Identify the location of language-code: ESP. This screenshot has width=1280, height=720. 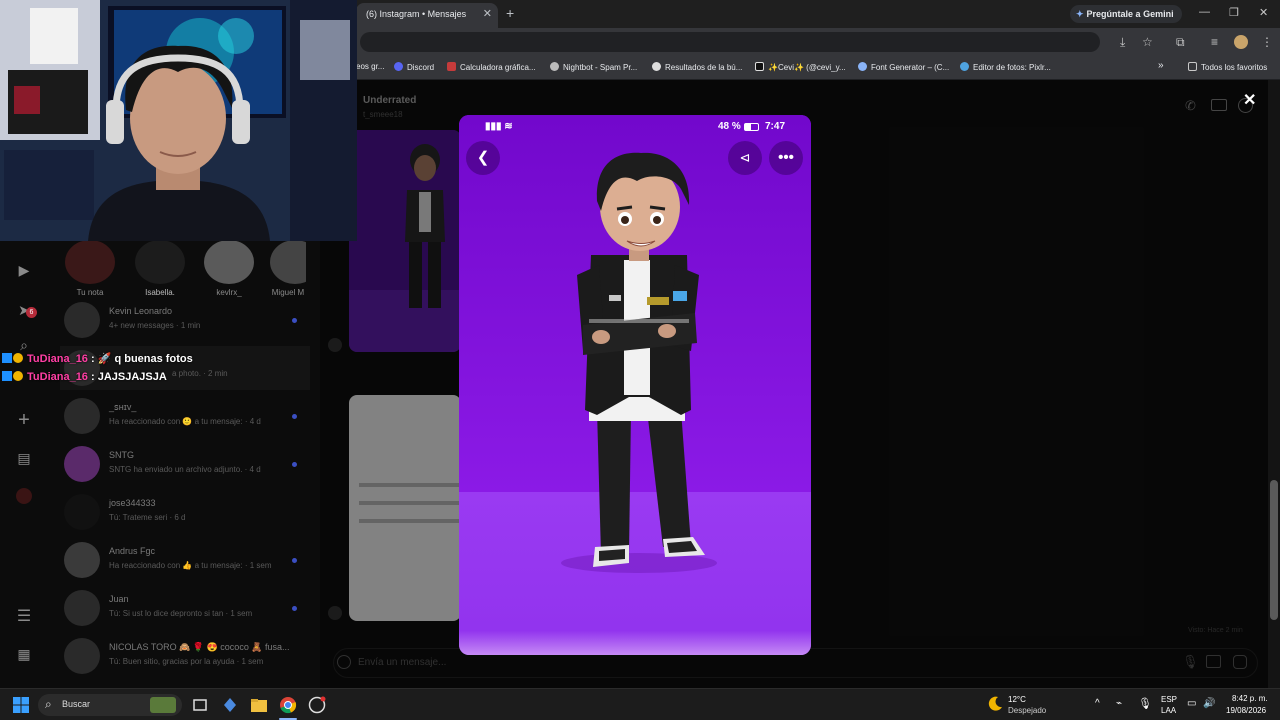
(1169, 699).